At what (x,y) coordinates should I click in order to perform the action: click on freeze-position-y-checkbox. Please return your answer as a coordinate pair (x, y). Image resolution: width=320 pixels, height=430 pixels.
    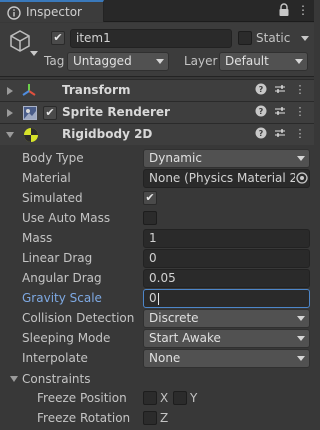
    Looking at the image, I should click on (180, 398).